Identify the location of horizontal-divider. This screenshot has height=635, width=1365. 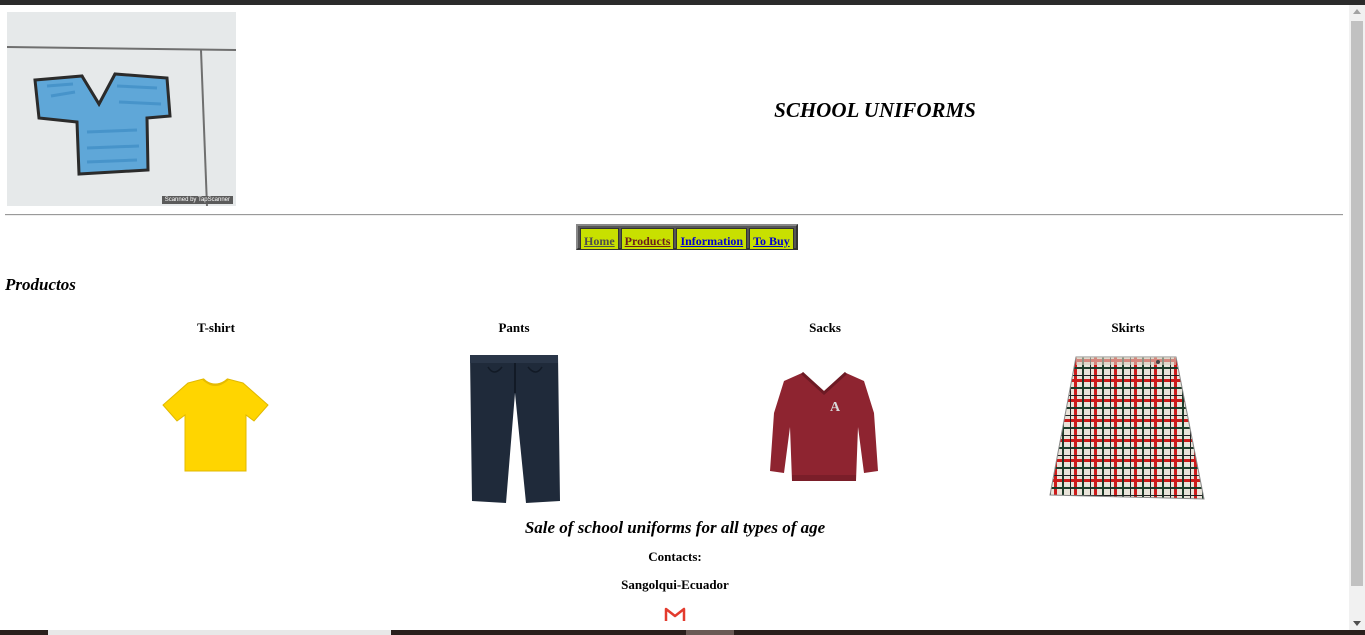
(674, 215).